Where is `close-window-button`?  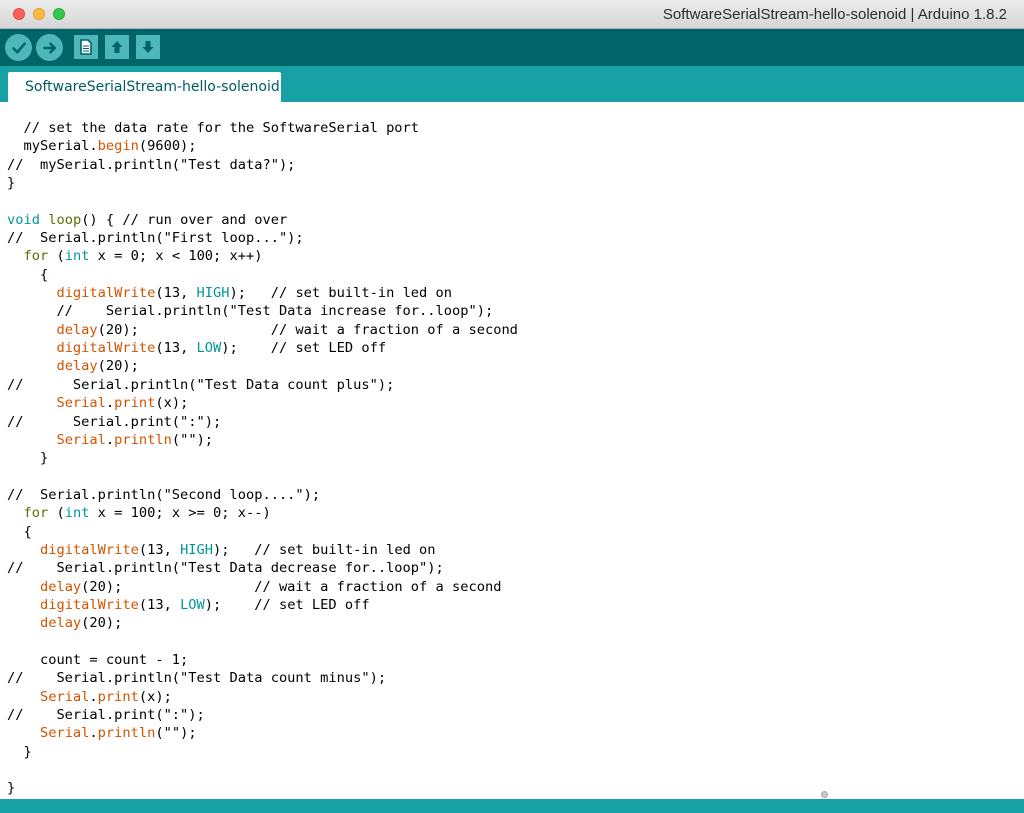
close-window-button is located at coordinates (19, 14).